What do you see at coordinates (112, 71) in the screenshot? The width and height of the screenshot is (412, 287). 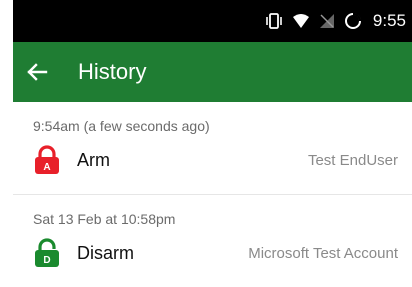 I see `page-title: History` at bounding box center [112, 71].